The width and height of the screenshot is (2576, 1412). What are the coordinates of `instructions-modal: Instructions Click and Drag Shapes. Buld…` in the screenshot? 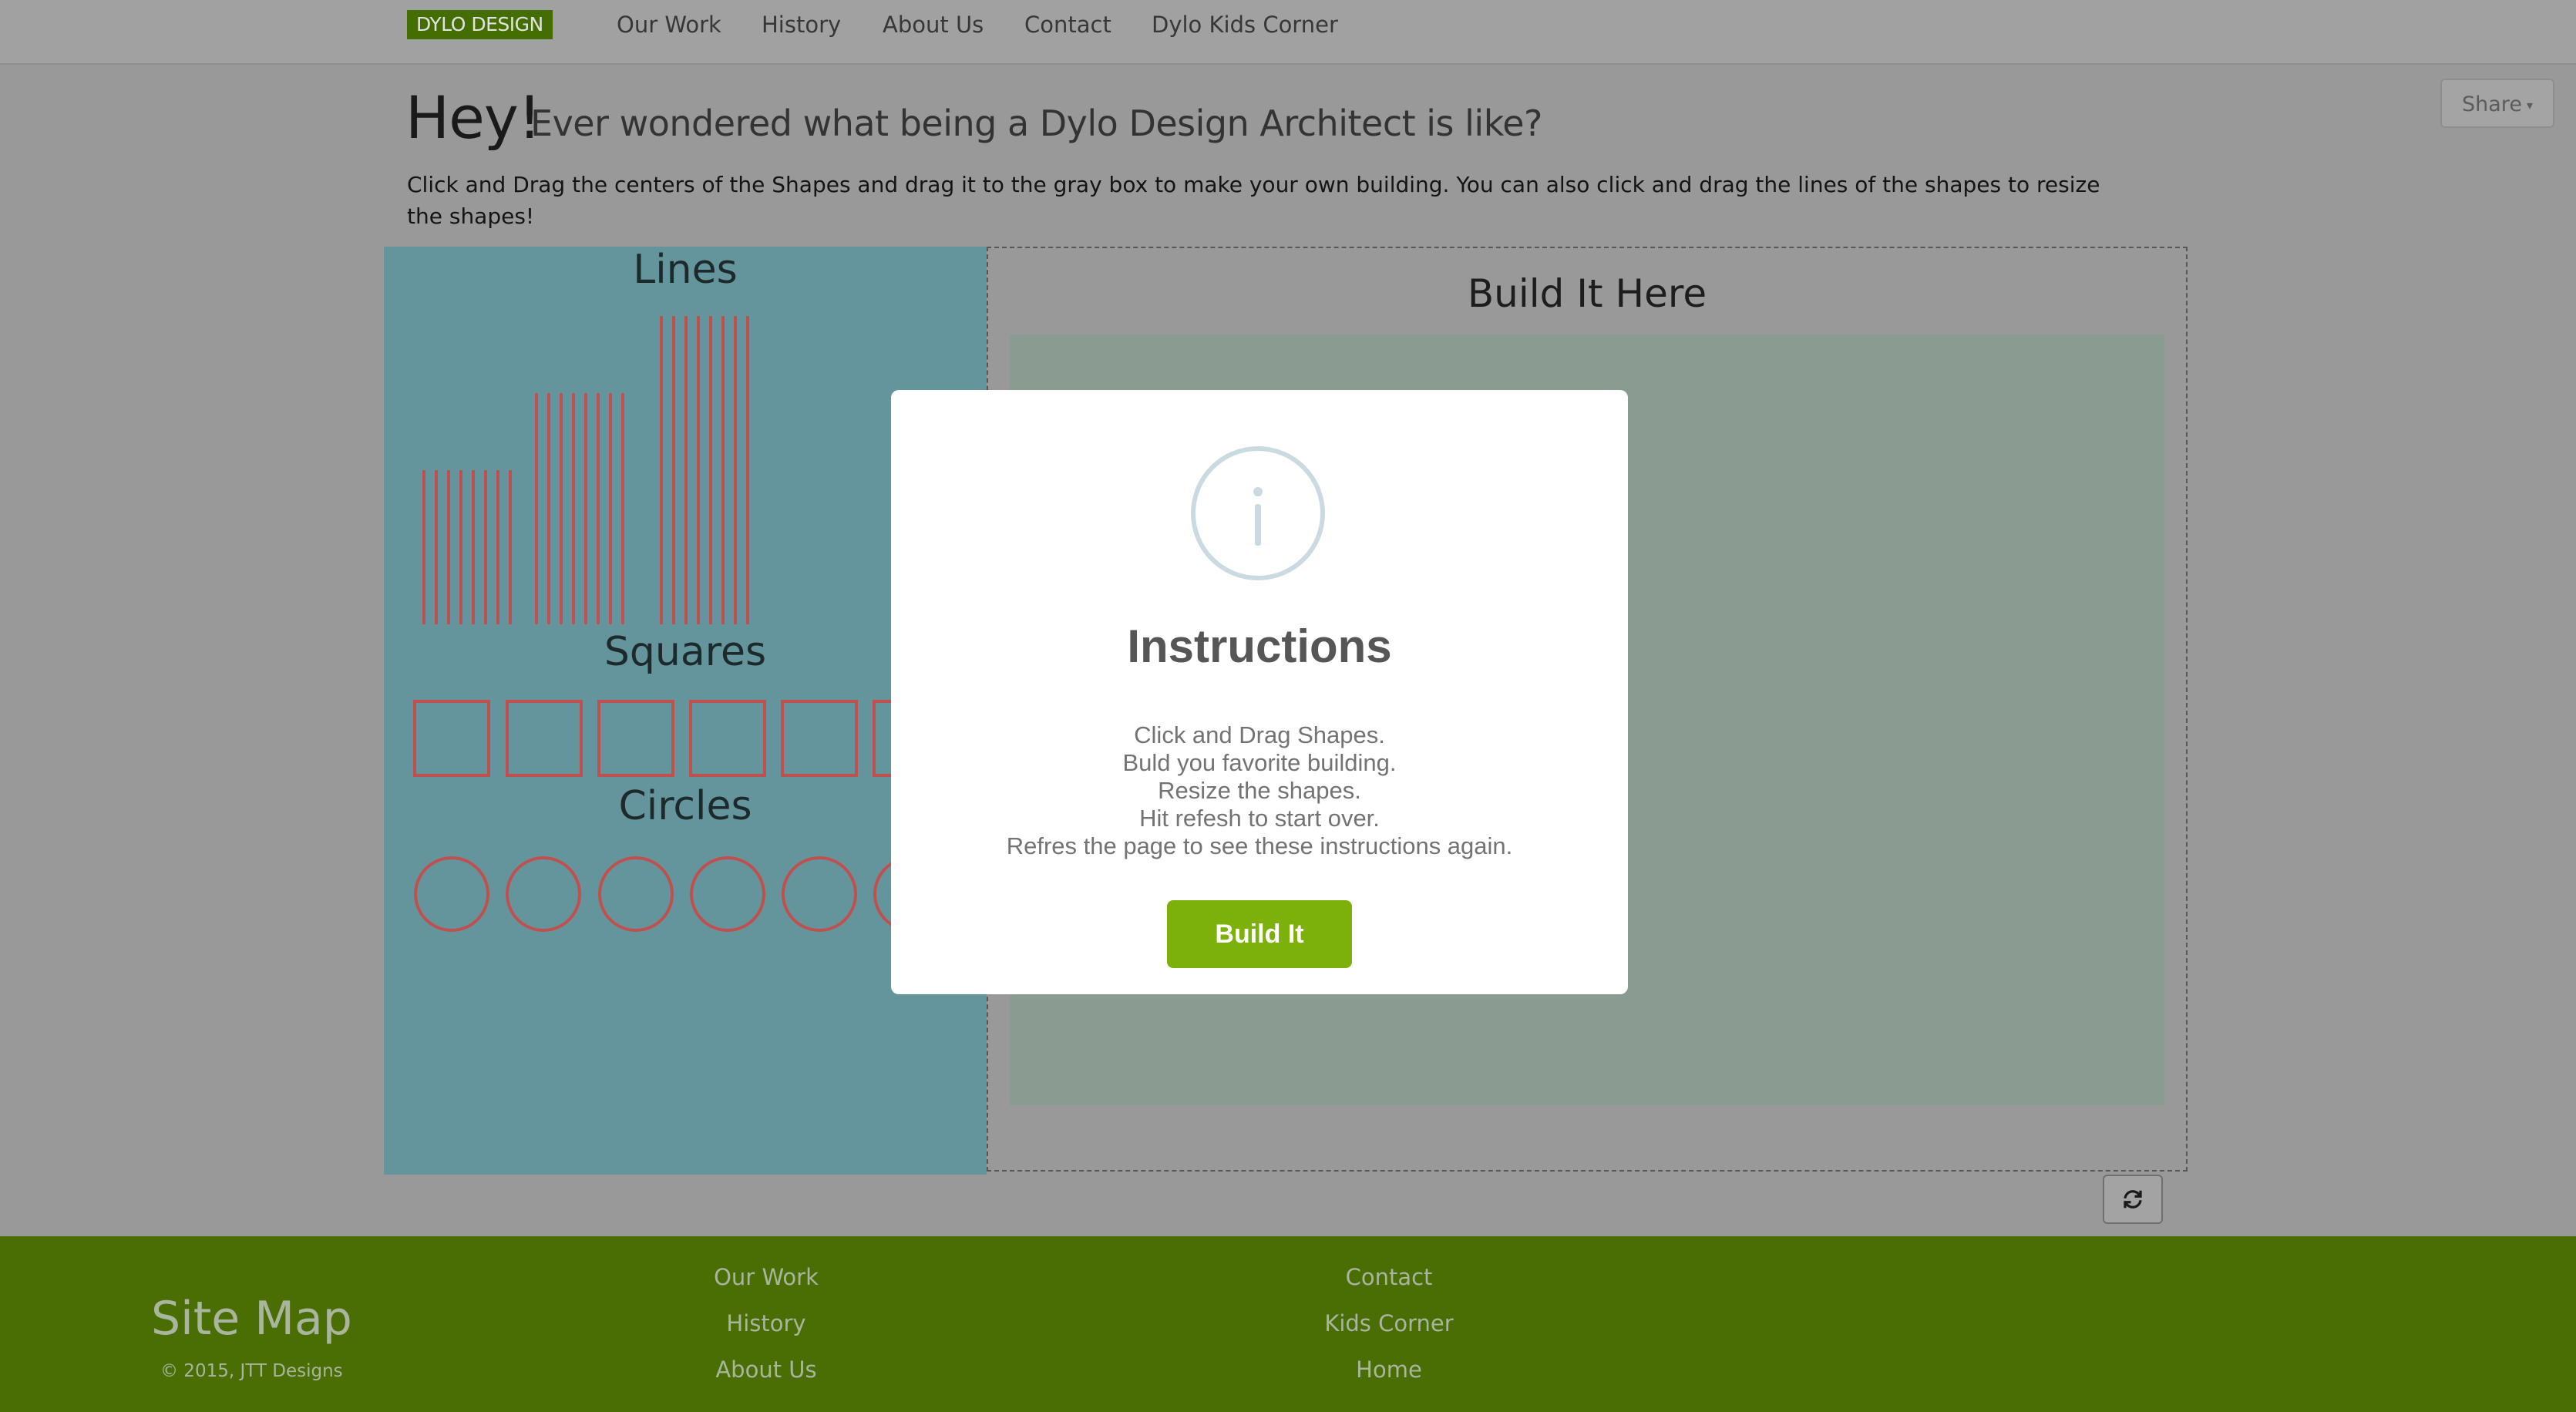 It's located at (1259, 692).